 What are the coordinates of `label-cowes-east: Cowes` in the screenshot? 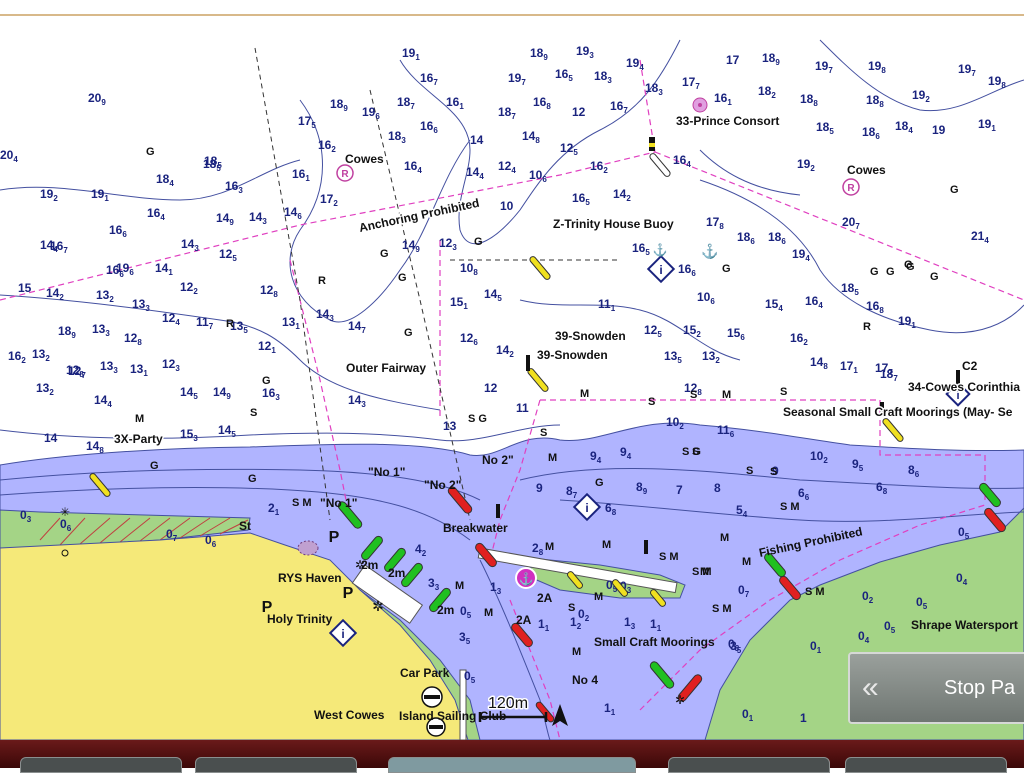 It's located at (866, 170).